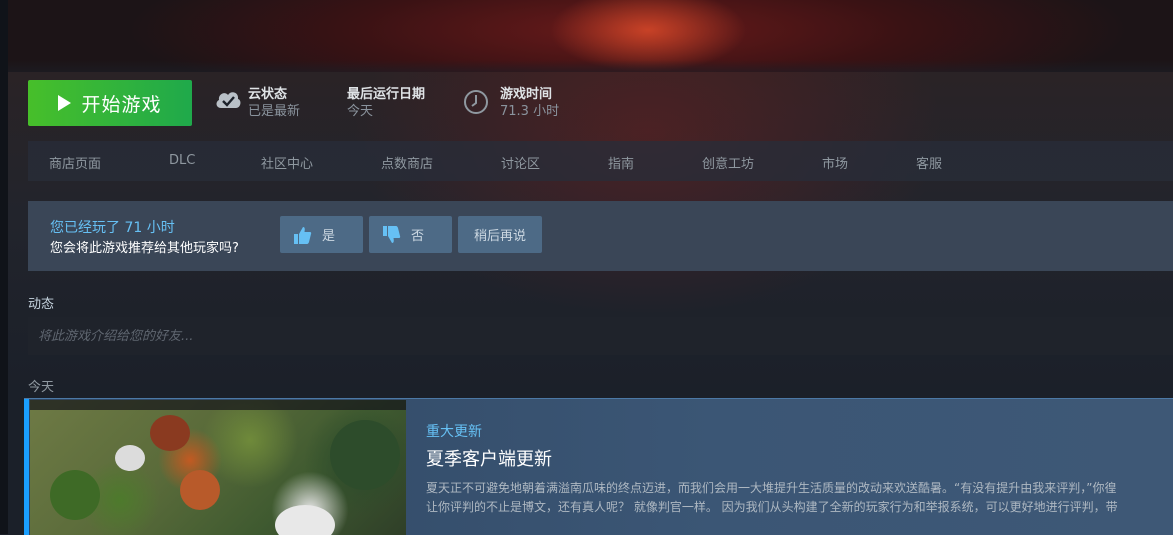  What do you see at coordinates (75, 162) in the screenshot?
I see `nav-store-page: 商店页面` at bounding box center [75, 162].